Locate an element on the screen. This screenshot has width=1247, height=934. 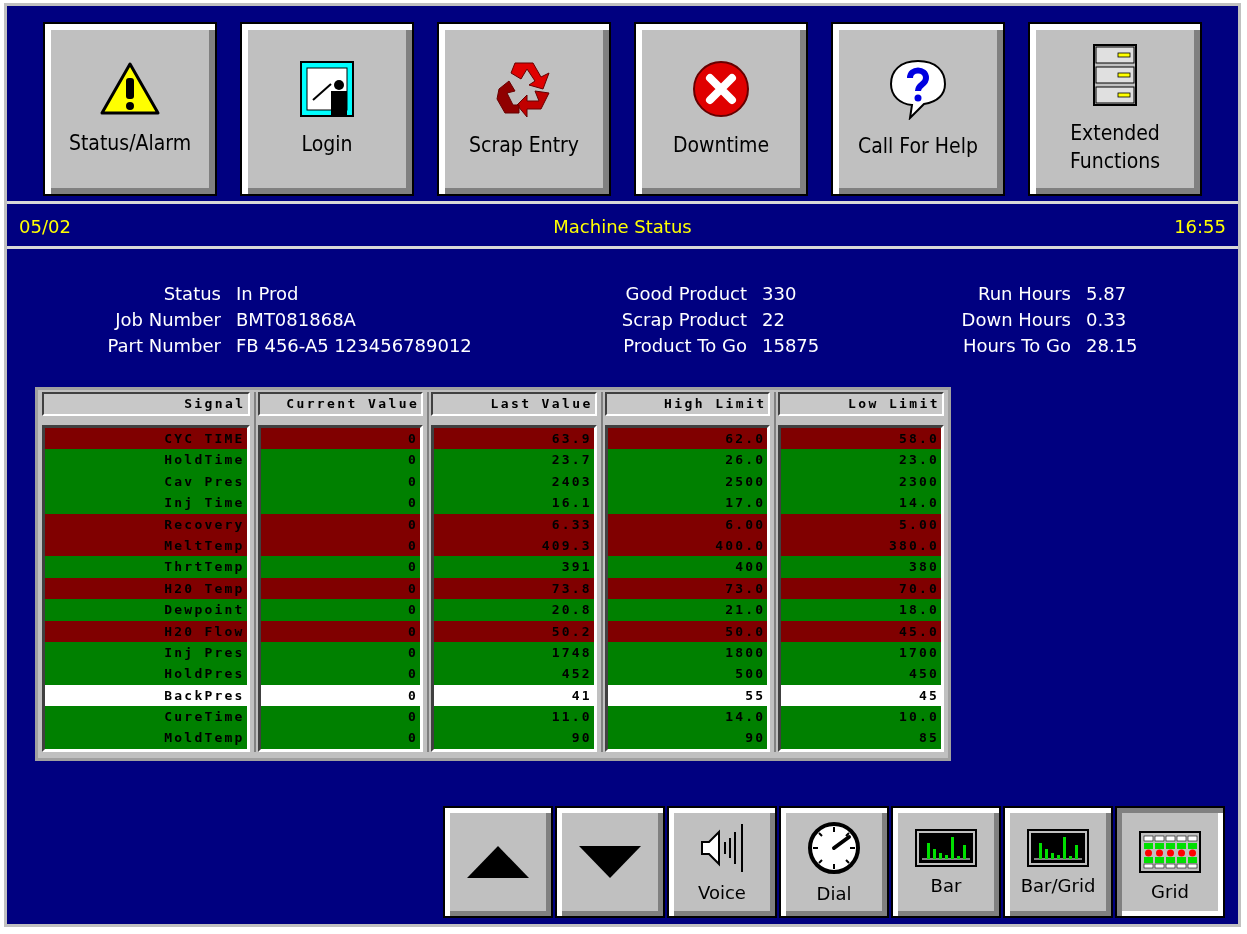
table-cell: 409.3 is located at coordinates (514, 545).